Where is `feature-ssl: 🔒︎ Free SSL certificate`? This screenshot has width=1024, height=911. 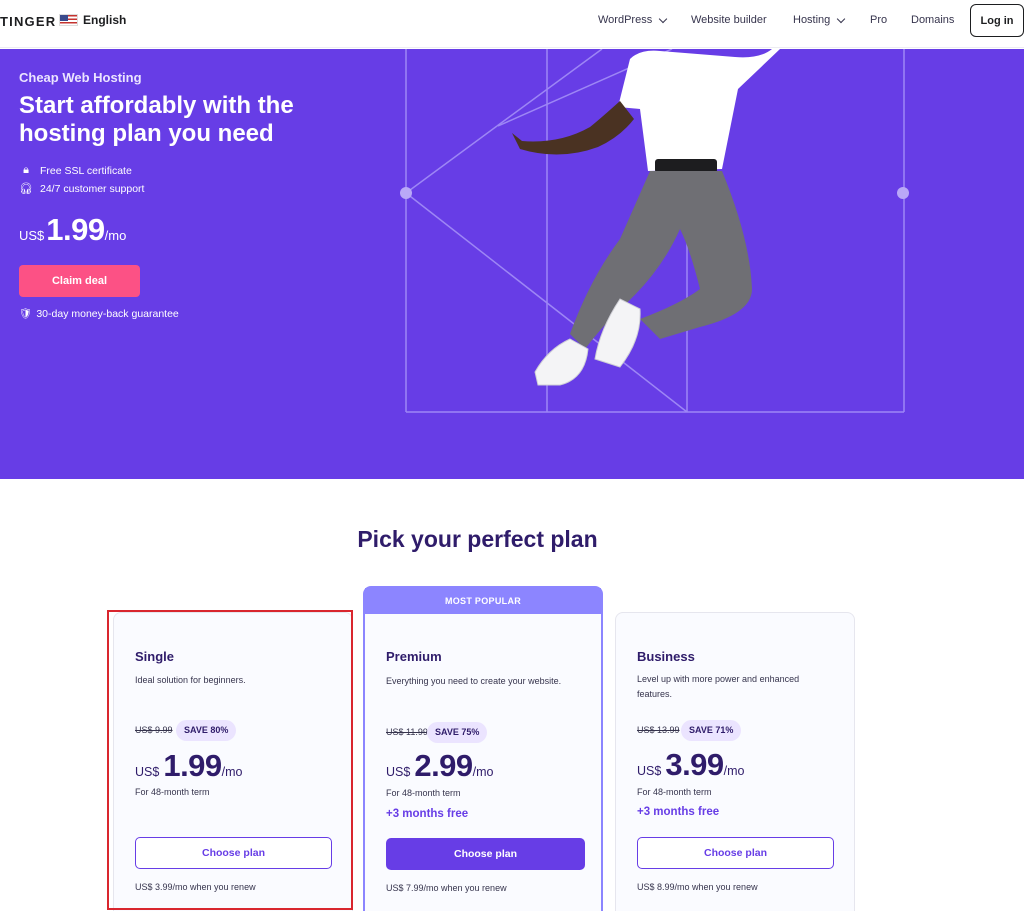
feature-ssl: 🔒︎ Free SSL certificate is located at coordinates (75, 170).